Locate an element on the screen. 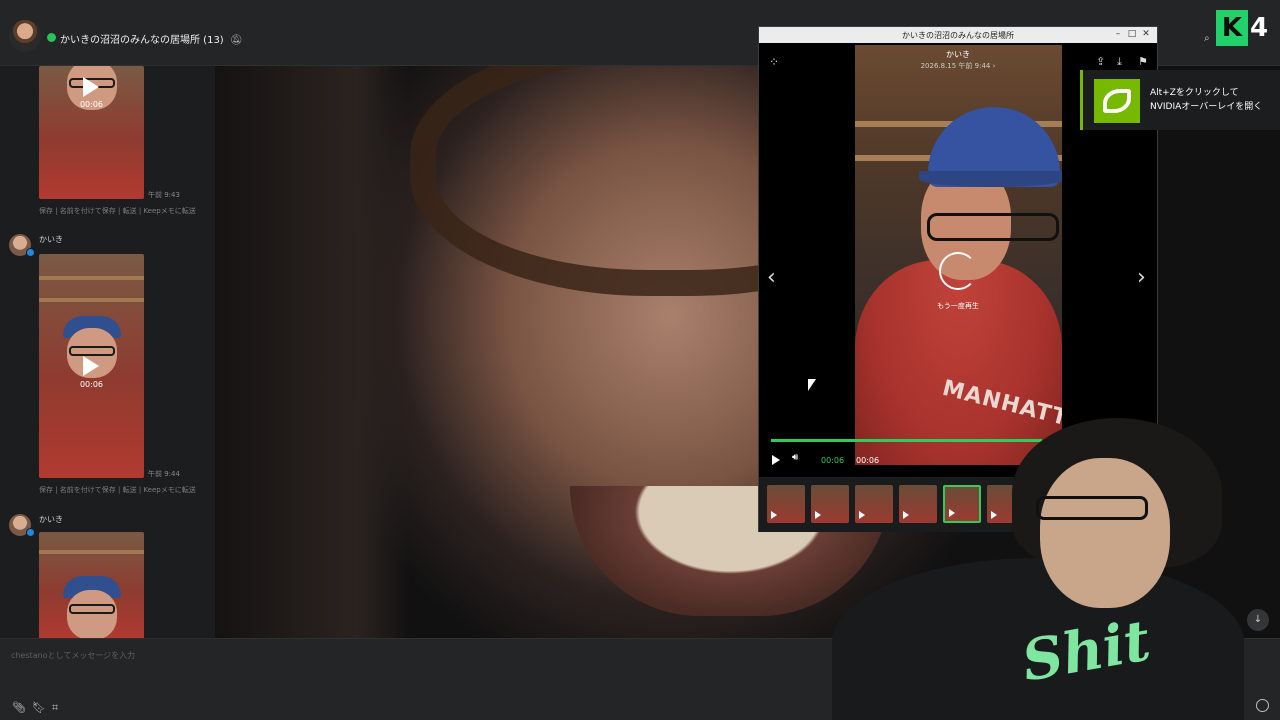  replay-icon is located at coordinates (958, 271).